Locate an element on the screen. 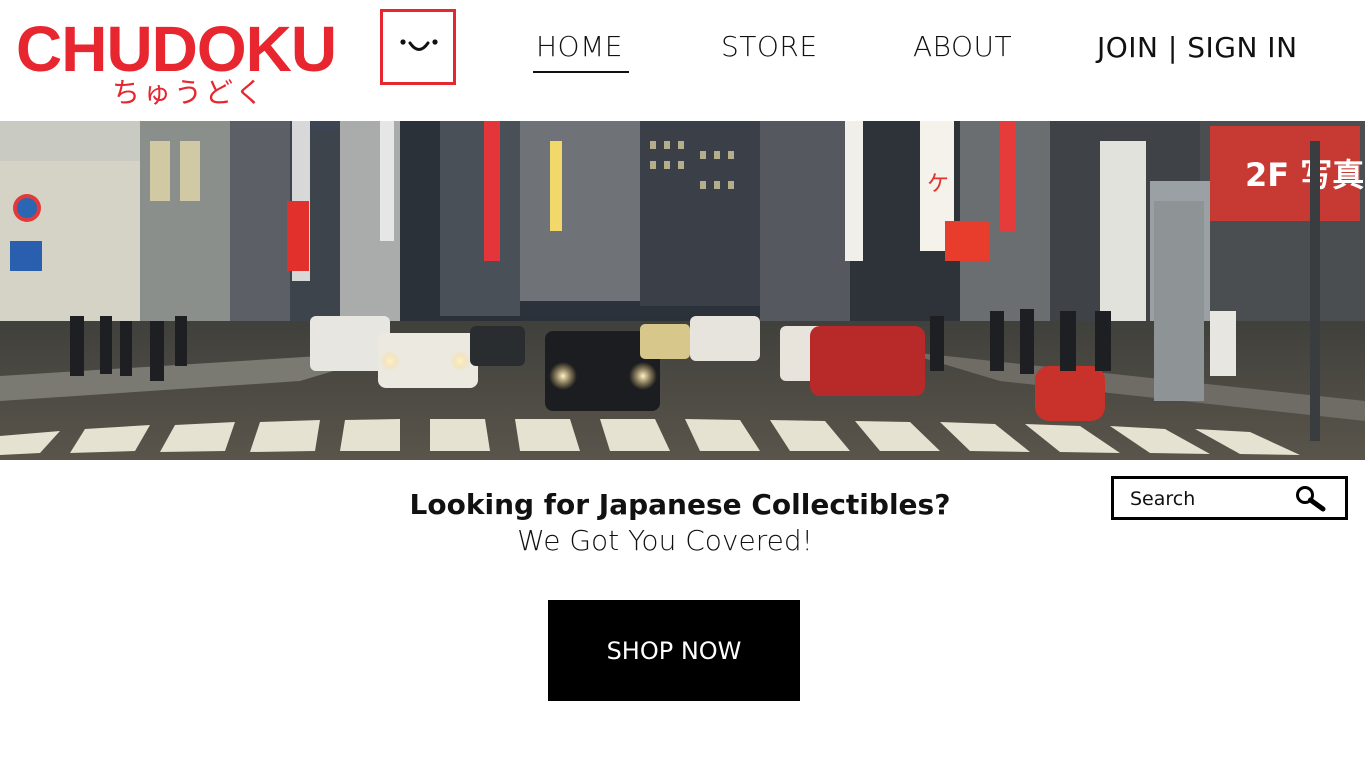 This screenshot has width=1365, height=768. search-icon is located at coordinates (1311, 499).